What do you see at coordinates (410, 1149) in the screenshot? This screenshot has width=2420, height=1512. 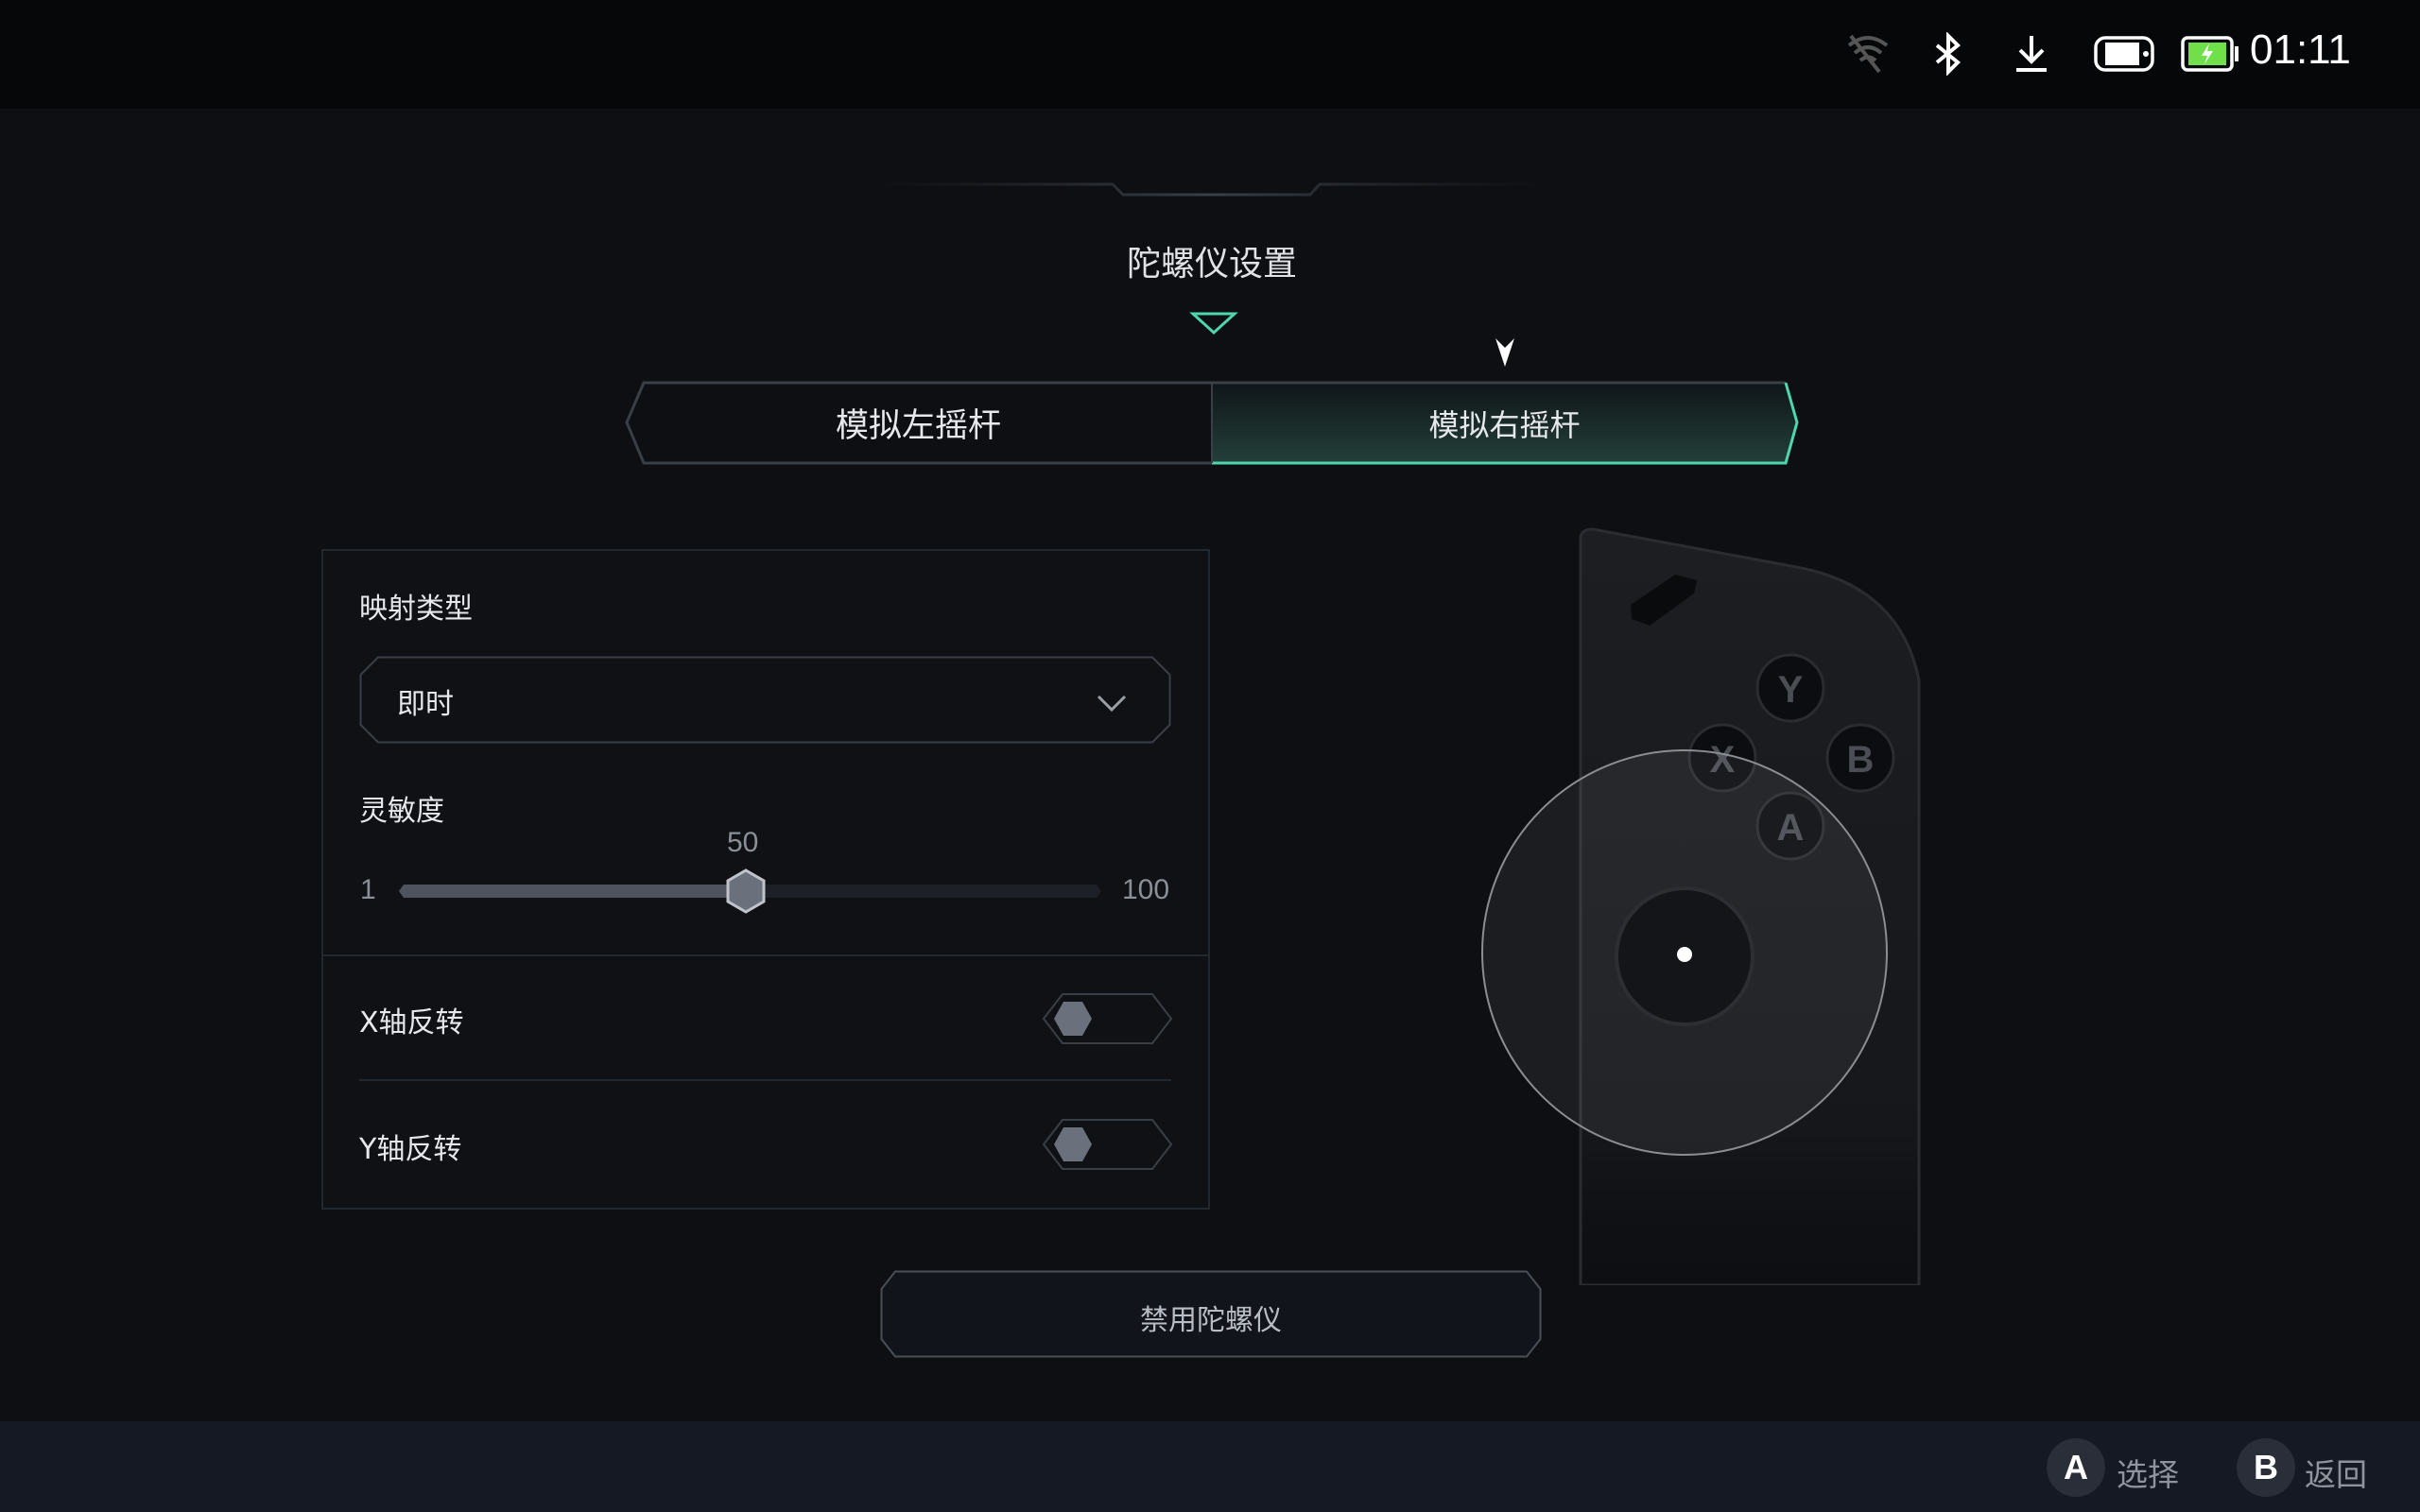 I see `y-invert-label: Y轴反转` at bounding box center [410, 1149].